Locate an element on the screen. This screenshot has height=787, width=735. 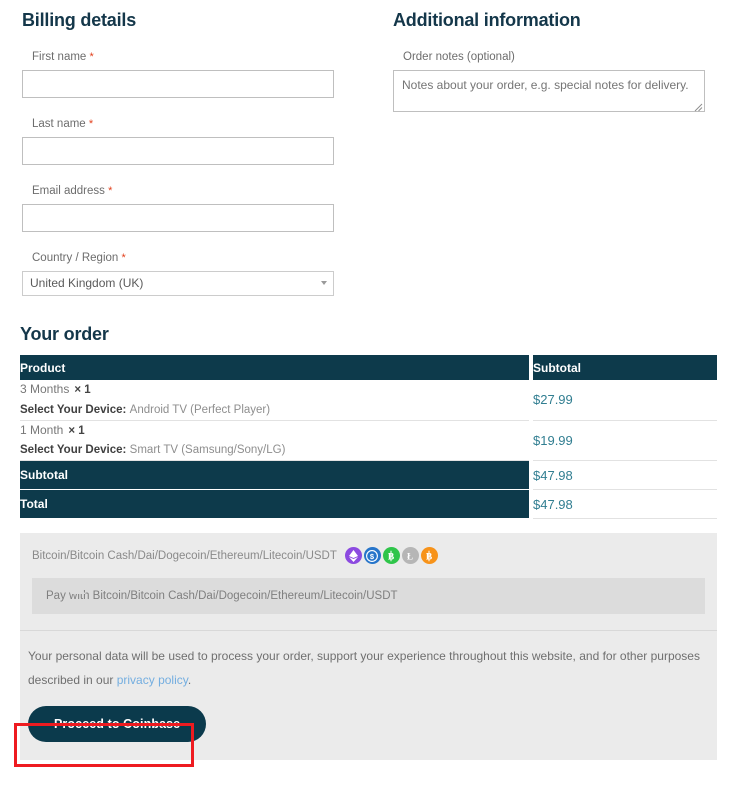
last-name-field-group: Last name * is located at coordinates (201, 141).